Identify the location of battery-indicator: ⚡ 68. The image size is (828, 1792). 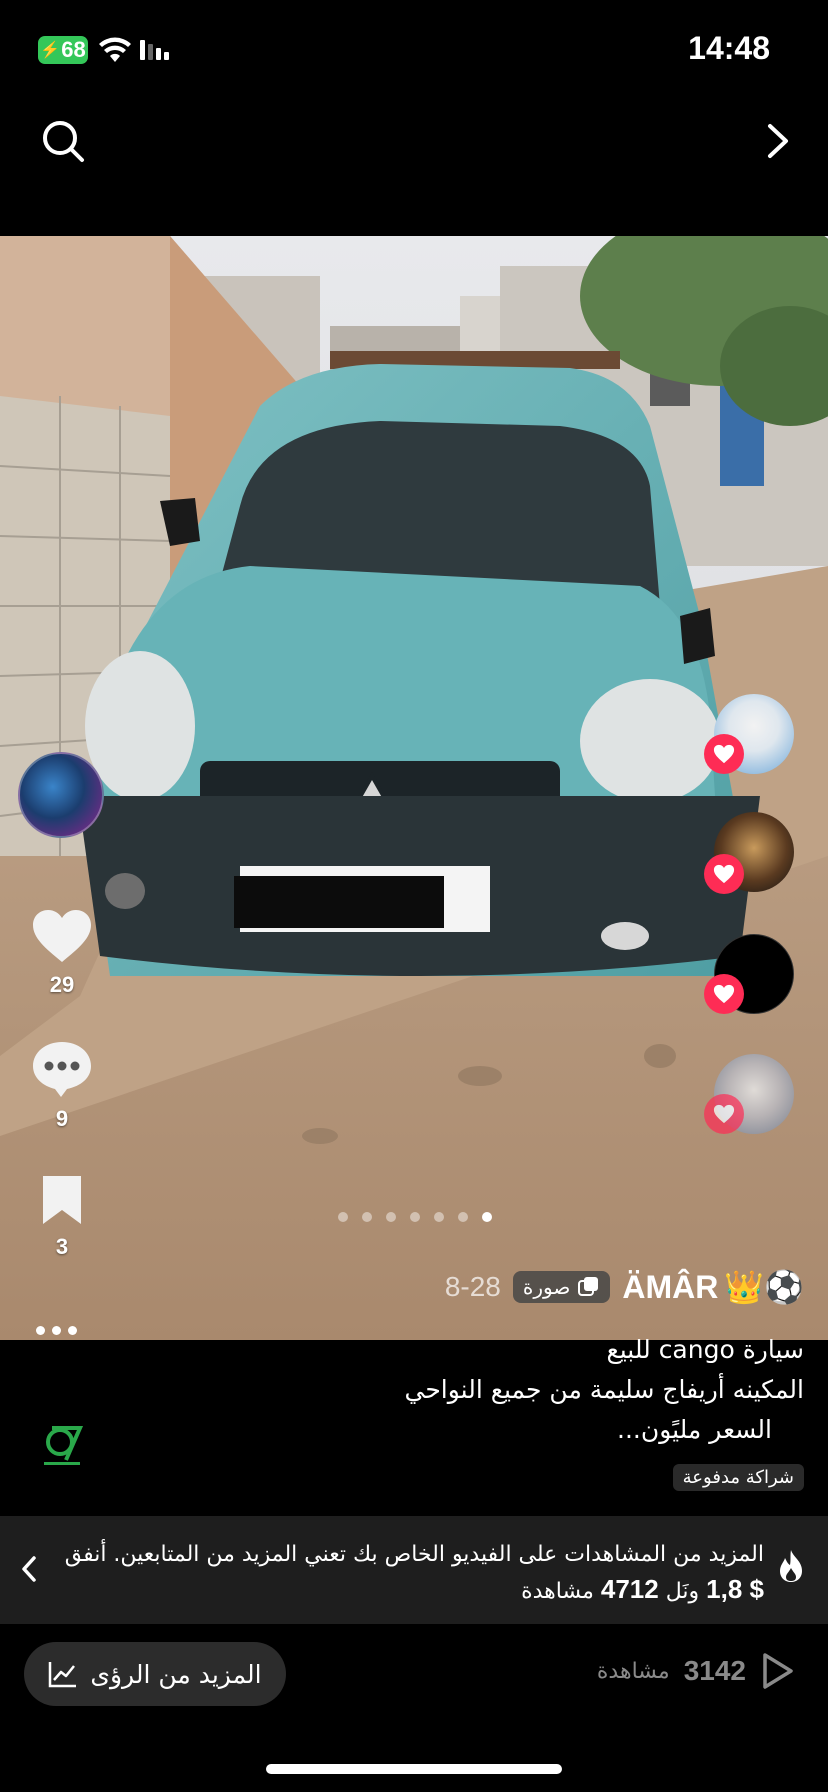
(63, 50).